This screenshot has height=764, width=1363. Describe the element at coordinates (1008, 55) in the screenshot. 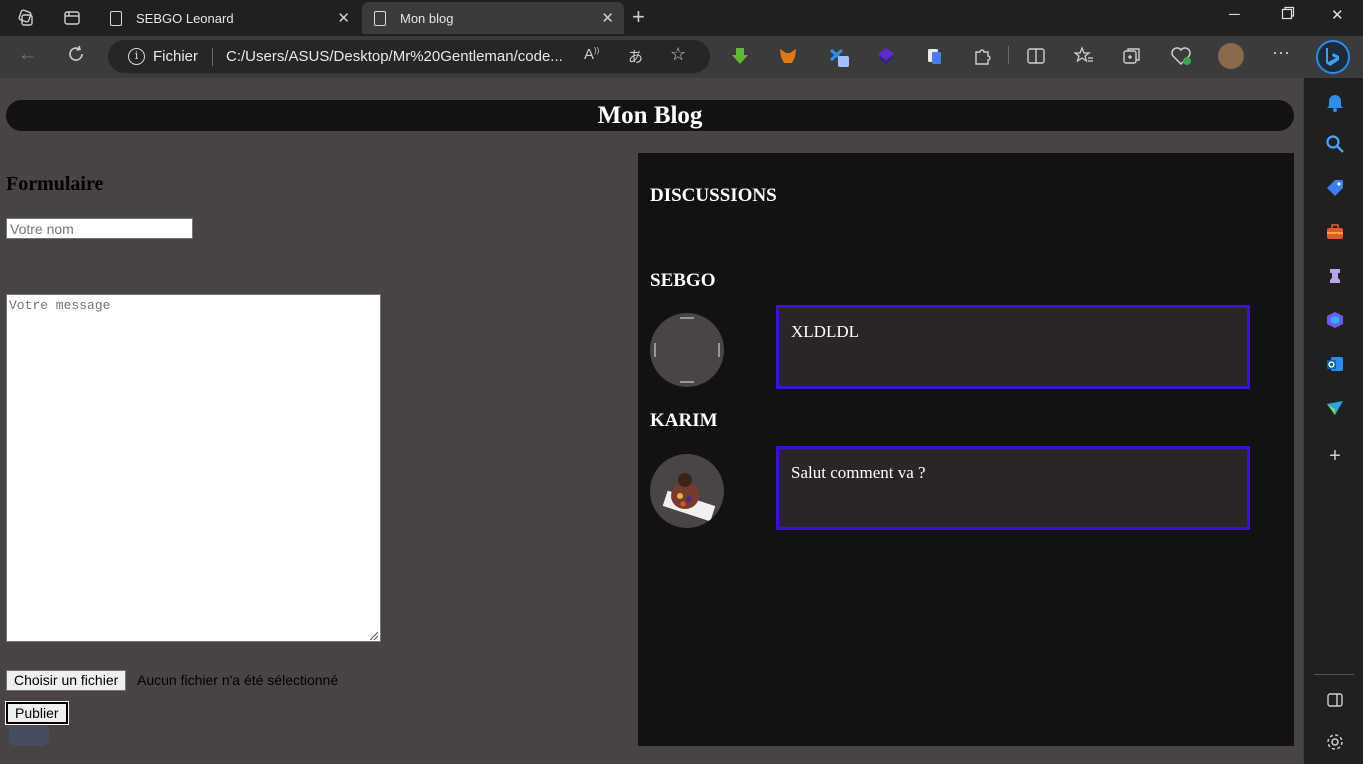

I see `toolbar-divider` at that location.